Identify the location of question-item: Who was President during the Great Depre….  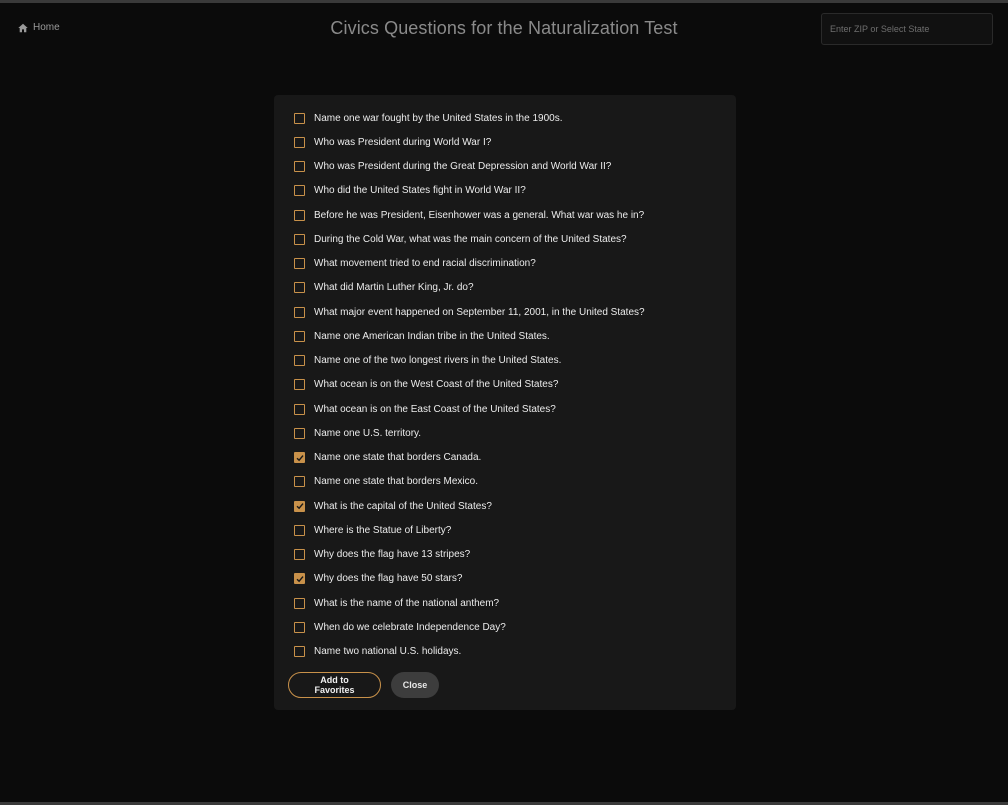
(509, 167).